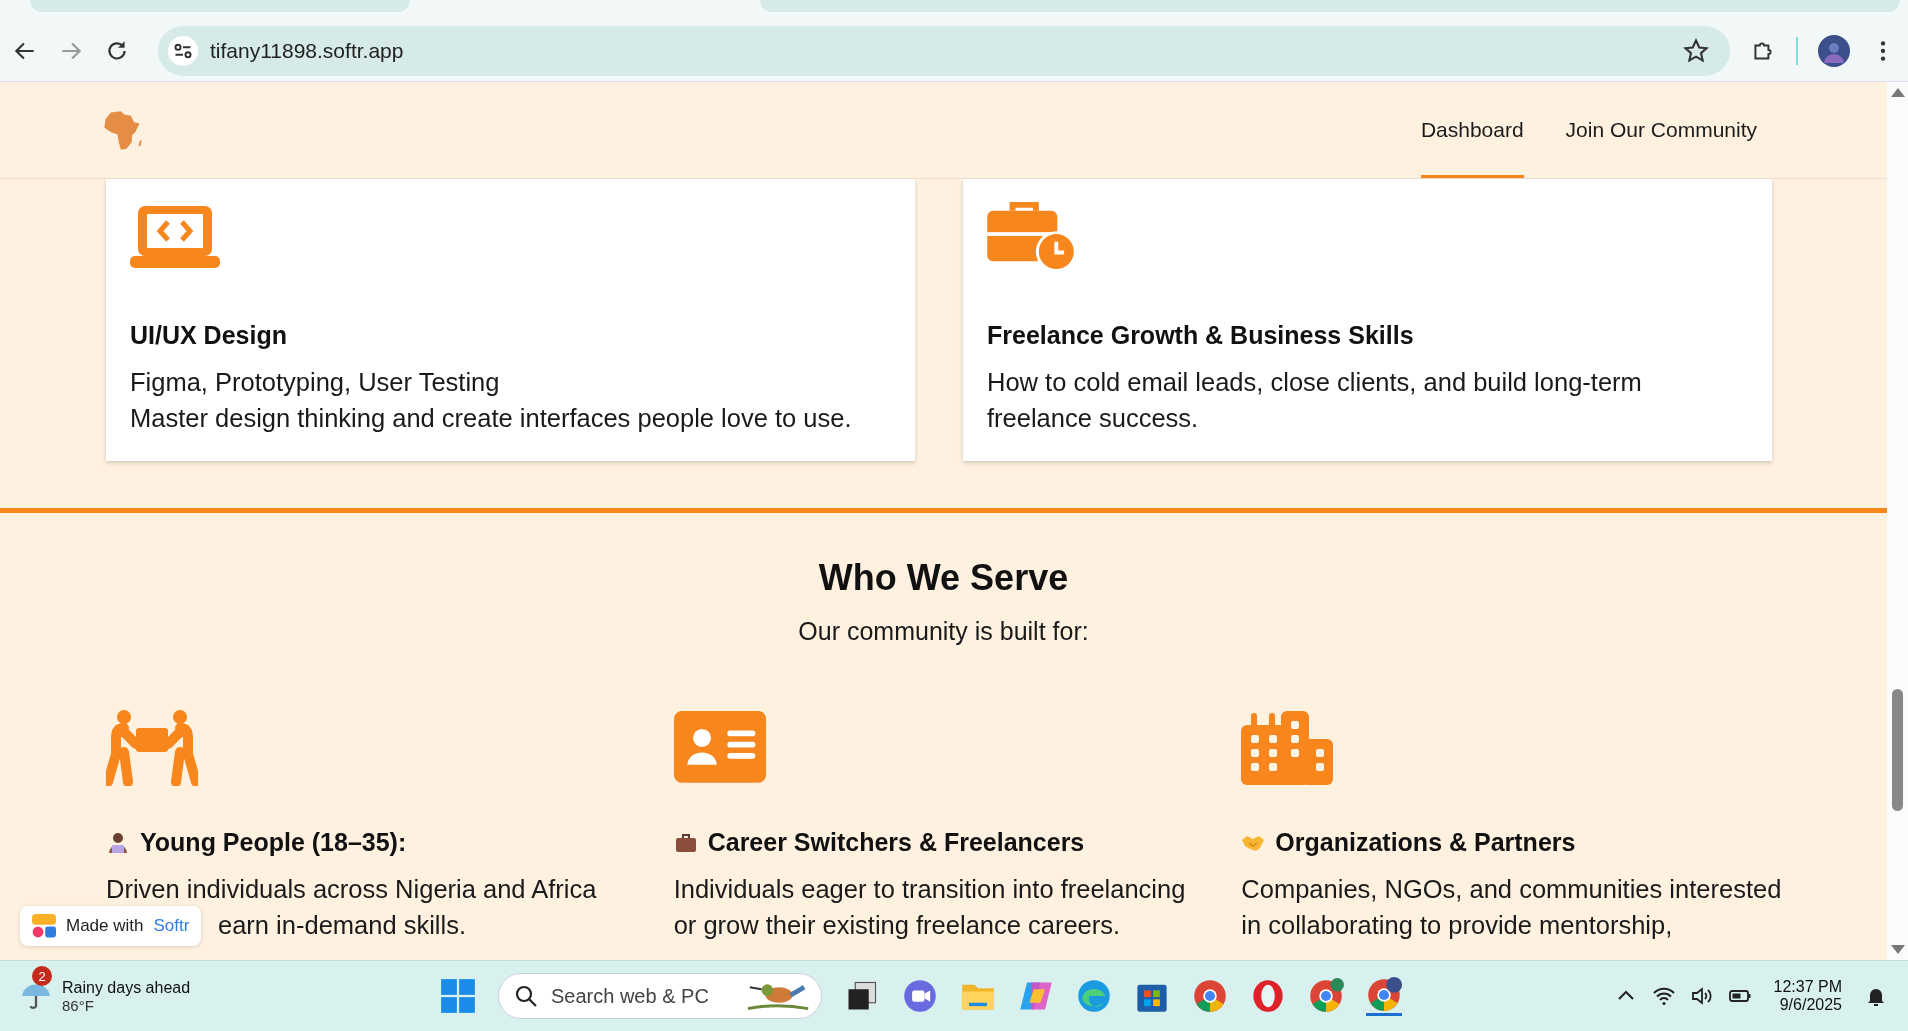  I want to click on buildings-icon, so click(1287, 748).